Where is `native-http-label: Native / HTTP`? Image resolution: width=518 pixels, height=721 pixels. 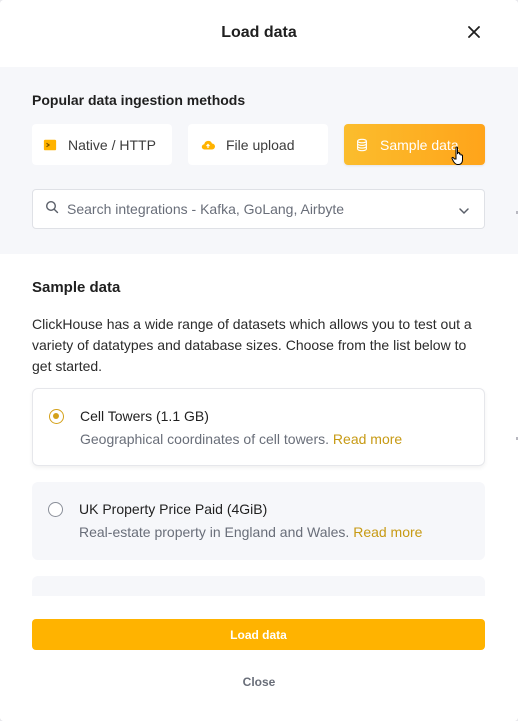 native-http-label: Native / HTTP is located at coordinates (112, 144).